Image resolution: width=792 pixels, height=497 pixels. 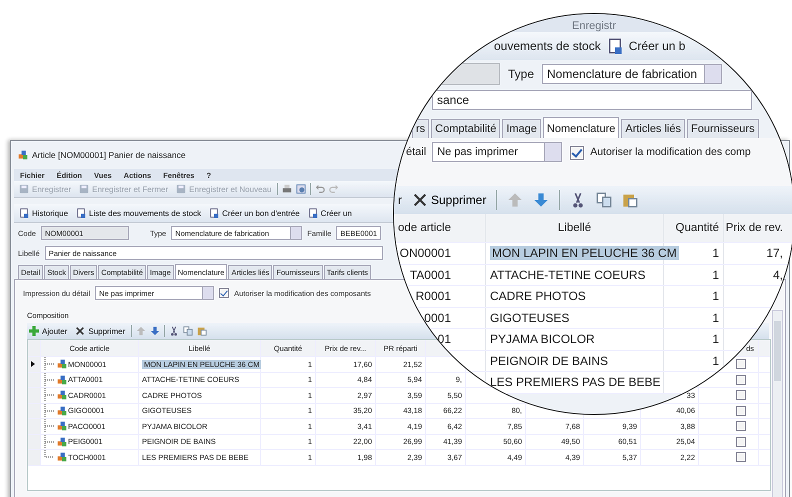 What do you see at coordinates (254, 213) in the screenshot?
I see `action-button: Créer un bon d'entrée` at bounding box center [254, 213].